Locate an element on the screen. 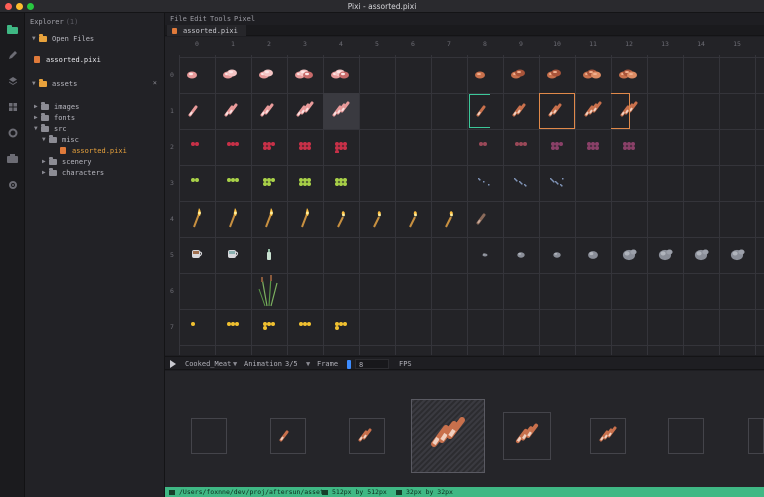 The width and height of the screenshot is (764, 497). tree-item-characters: ▶ characters is located at coordinates (73, 172).